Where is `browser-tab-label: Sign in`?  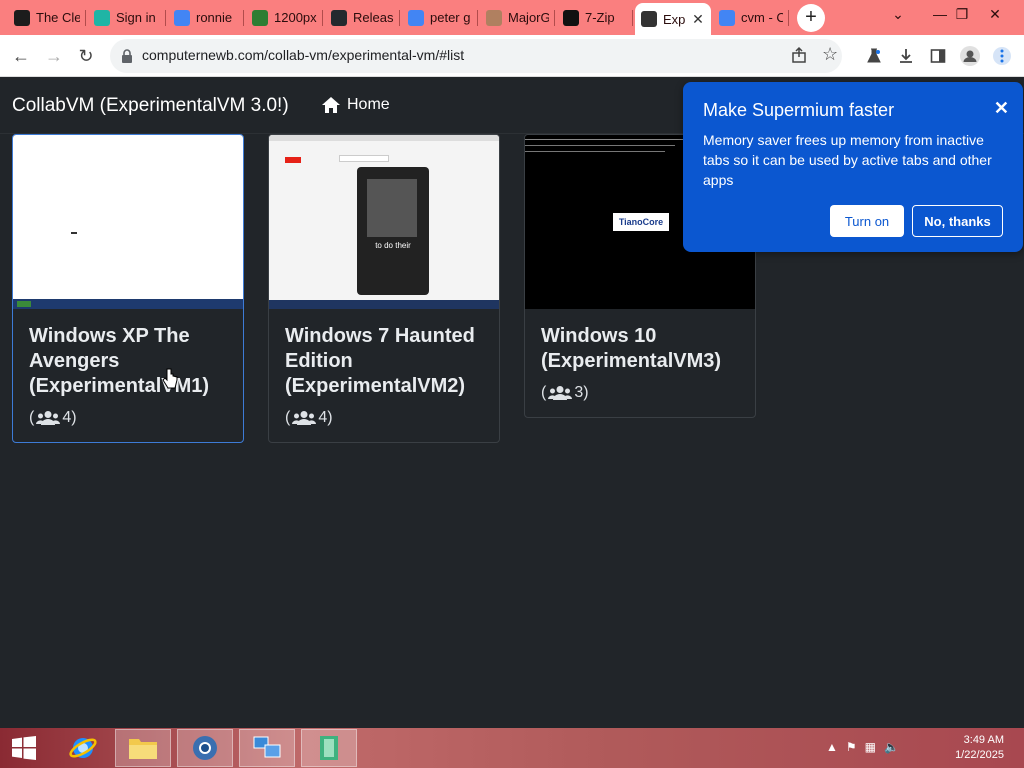 browser-tab-label: Sign in is located at coordinates (136, 17).